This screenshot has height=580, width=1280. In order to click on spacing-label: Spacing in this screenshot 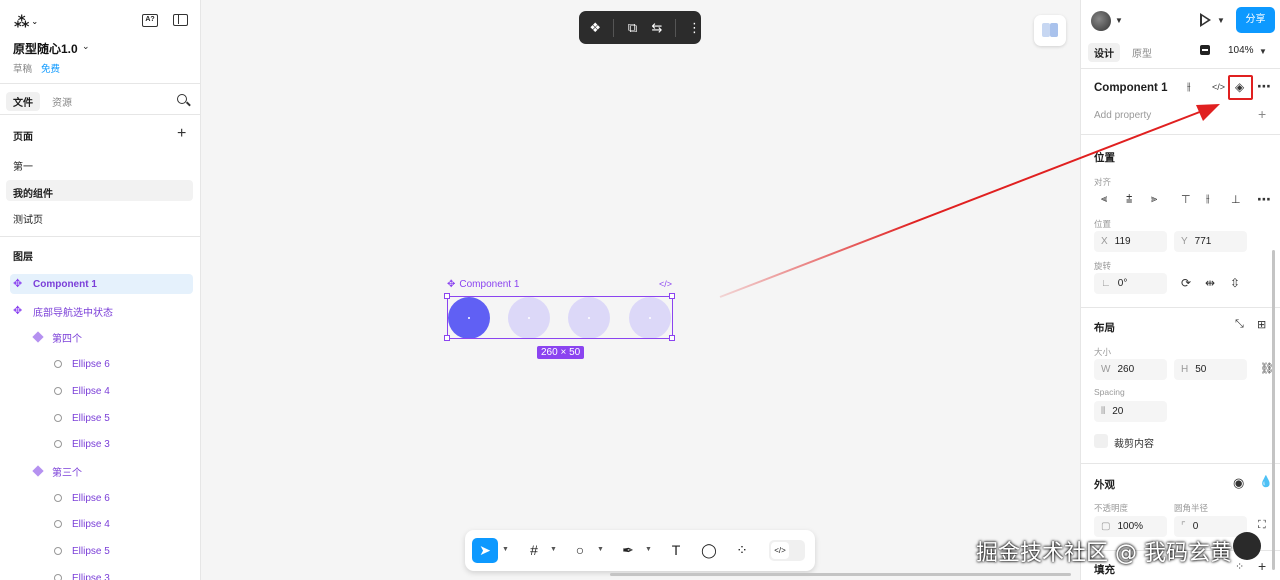, I will do `click(1109, 392)`.